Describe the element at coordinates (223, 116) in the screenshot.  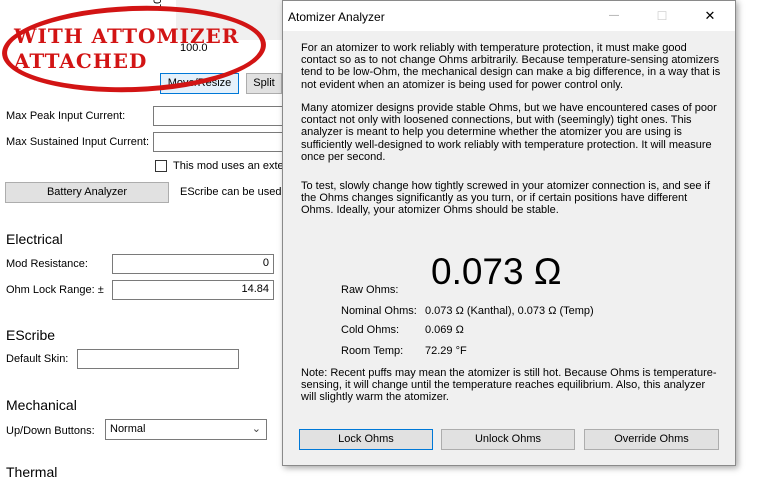
I see `max-peak-input-current-field` at that location.